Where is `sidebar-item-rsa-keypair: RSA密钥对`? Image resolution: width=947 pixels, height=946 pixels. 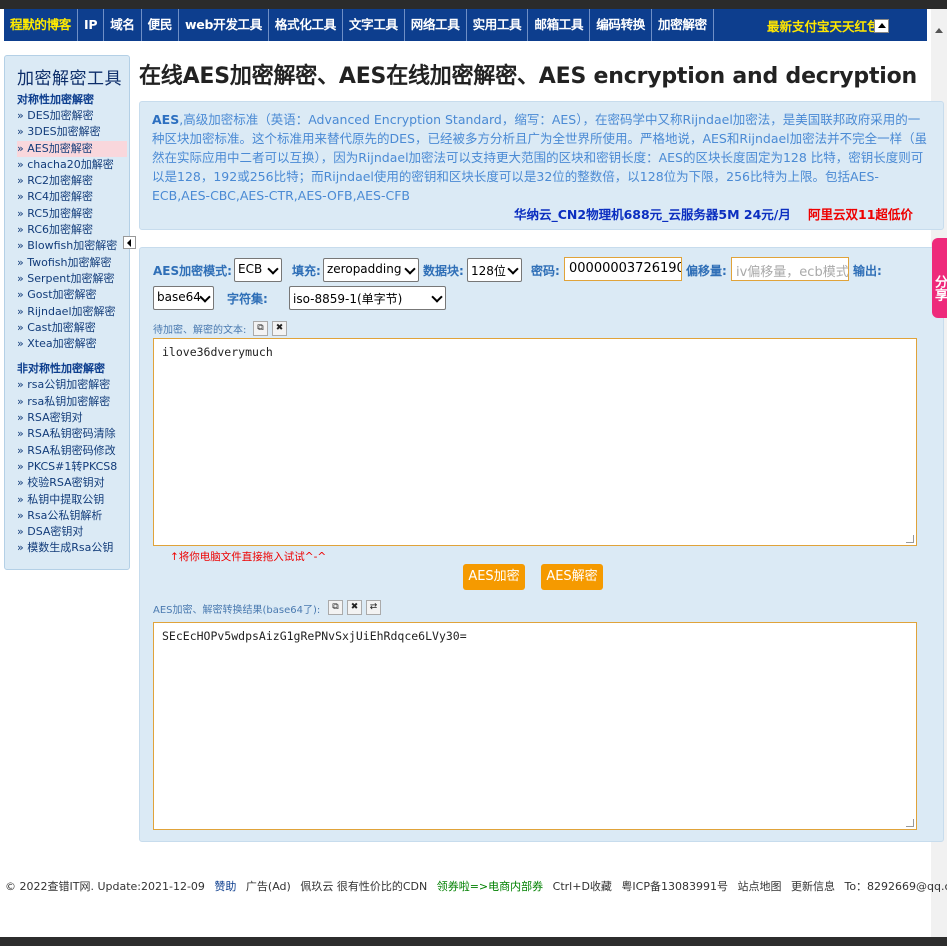
sidebar-item-rsa-keypair: RSA密钥对 is located at coordinates (73, 418).